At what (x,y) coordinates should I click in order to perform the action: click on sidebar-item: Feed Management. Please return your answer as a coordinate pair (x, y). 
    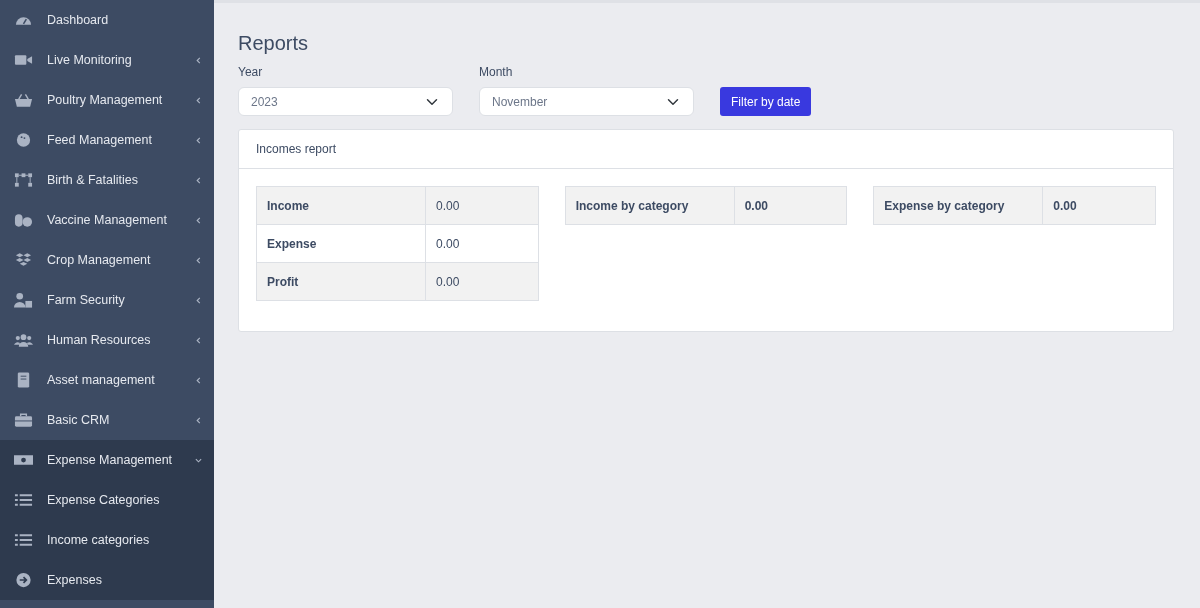
    Looking at the image, I should click on (107, 140).